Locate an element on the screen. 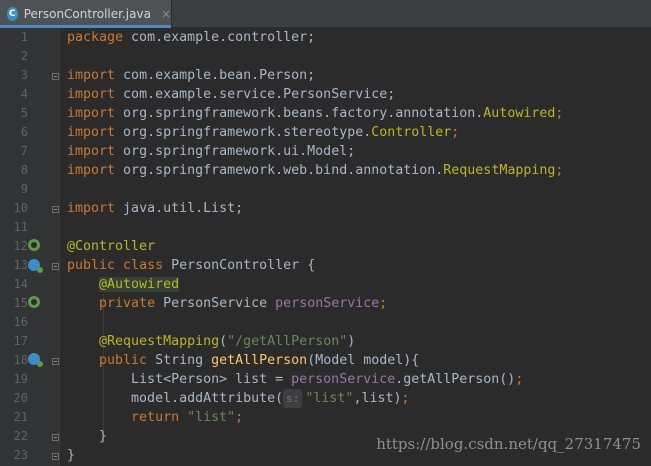 This screenshot has height=466, width=651. tab-label: PersonController.java is located at coordinates (87, 14).